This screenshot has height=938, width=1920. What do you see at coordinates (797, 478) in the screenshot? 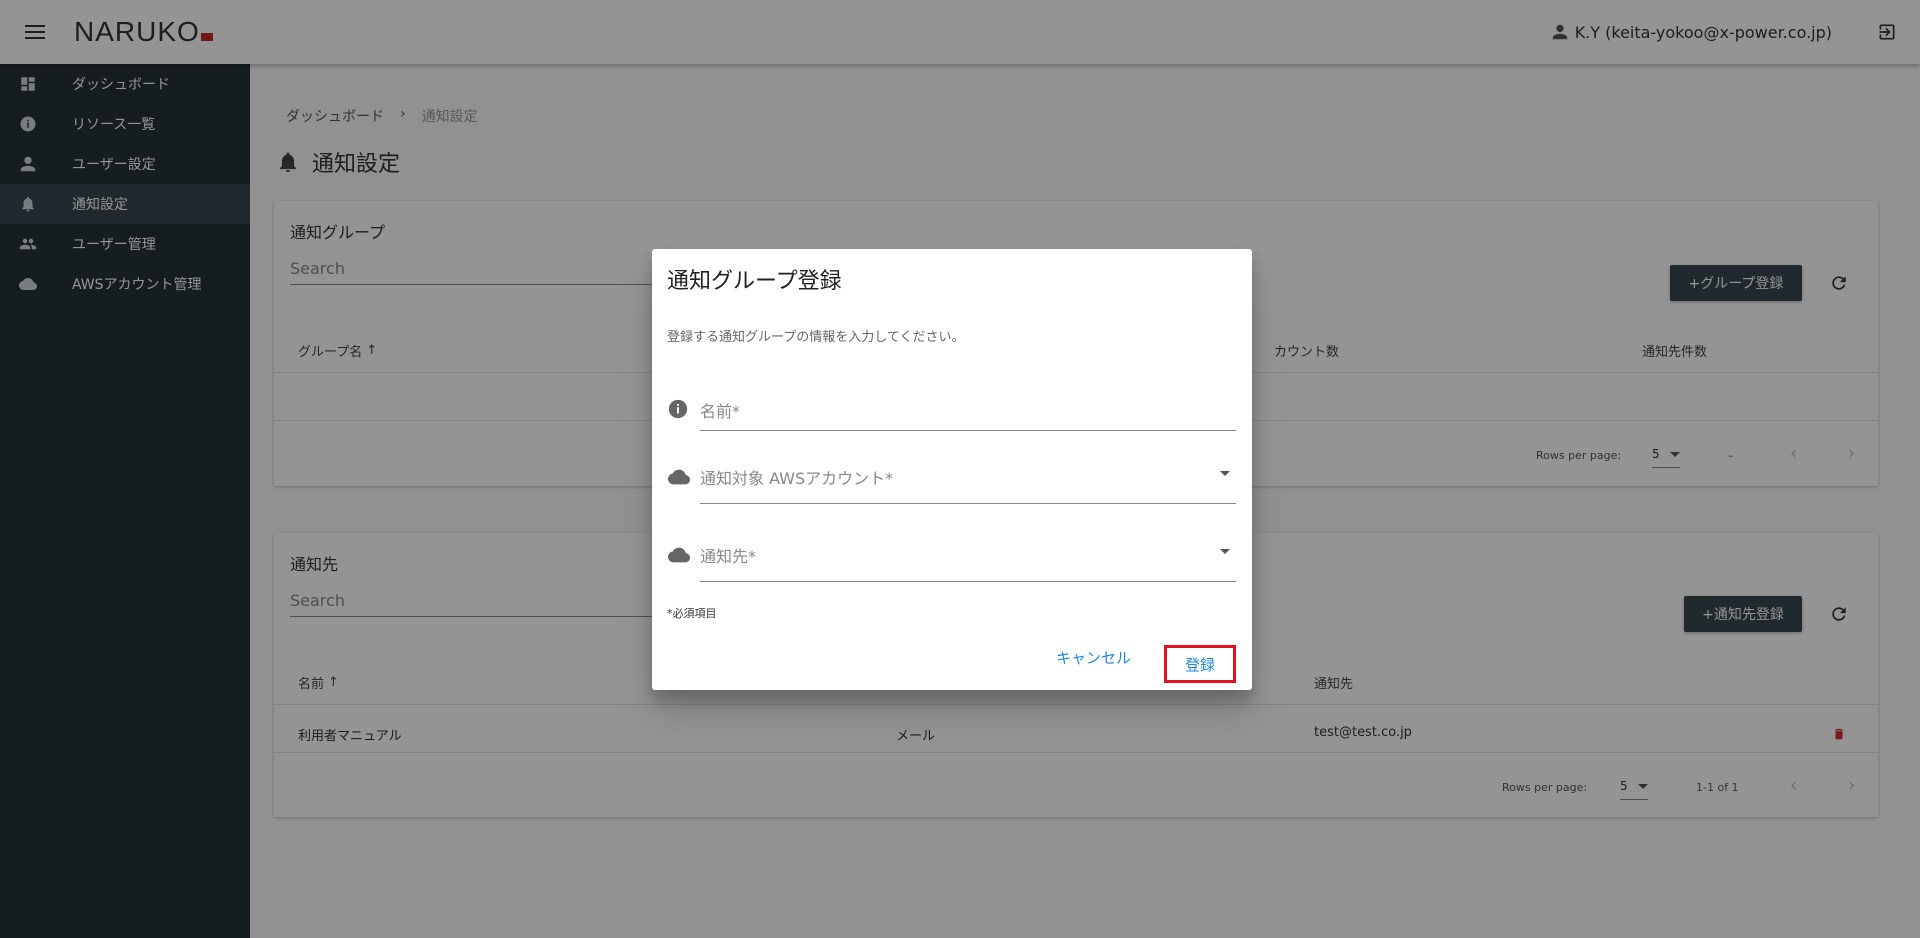
I see `aws-account-select-label: 通知対象 AWSアカウント*` at bounding box center [797, 478].